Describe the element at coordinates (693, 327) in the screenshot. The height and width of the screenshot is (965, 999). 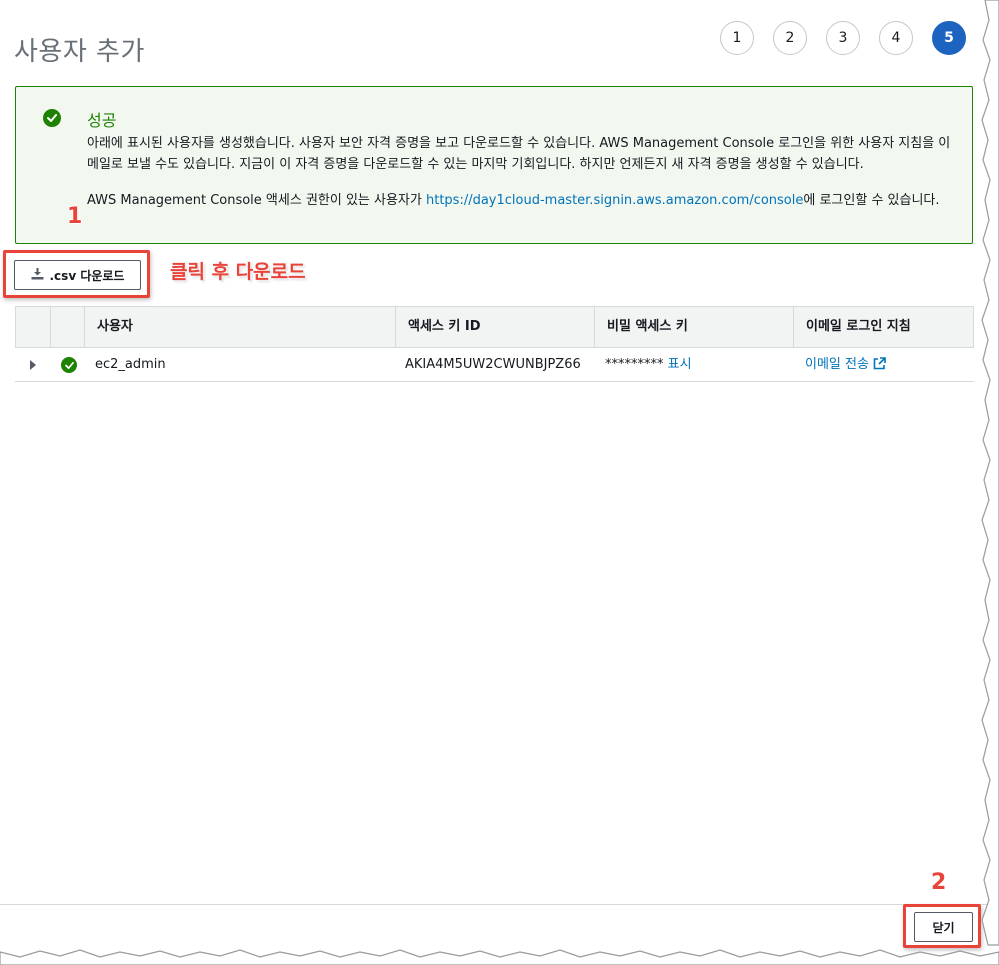
I see `header-secret-key: 비밀 액세스 키` at that location.